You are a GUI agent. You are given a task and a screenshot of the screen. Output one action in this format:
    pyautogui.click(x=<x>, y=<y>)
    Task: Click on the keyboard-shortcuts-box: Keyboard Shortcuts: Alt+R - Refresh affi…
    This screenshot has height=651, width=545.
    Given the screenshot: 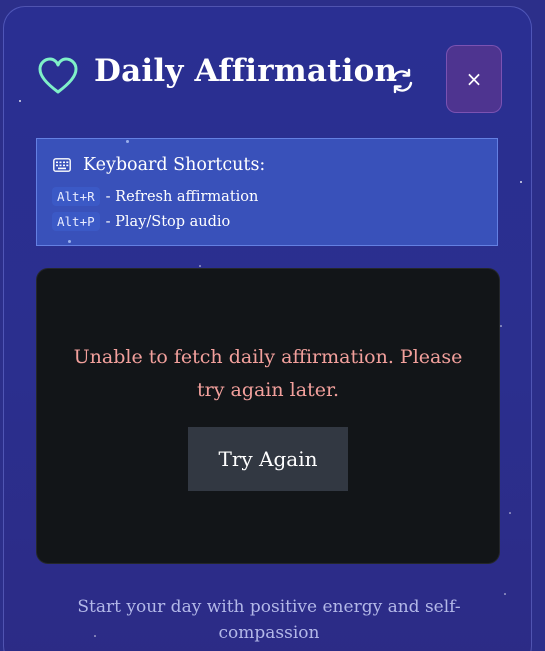 What is the action you would take?
    pyautogui.click(x=267, y=192)
    